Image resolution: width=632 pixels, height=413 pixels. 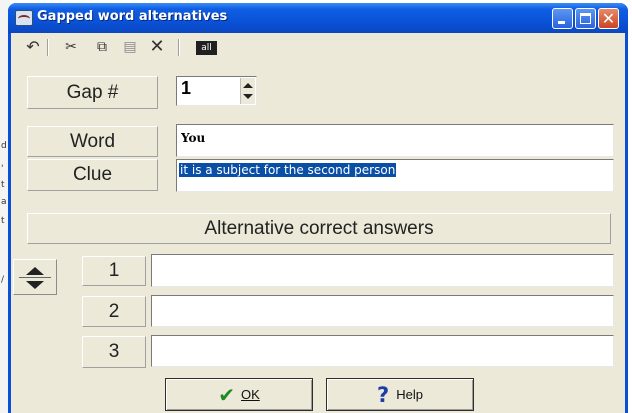 I want to click on window-title: Gapped word alternatives, so click(x=132, y=16).